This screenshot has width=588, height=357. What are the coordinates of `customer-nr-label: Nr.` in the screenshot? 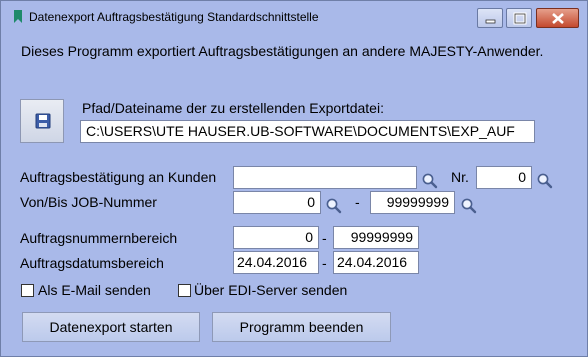 It's located at (460, 177).